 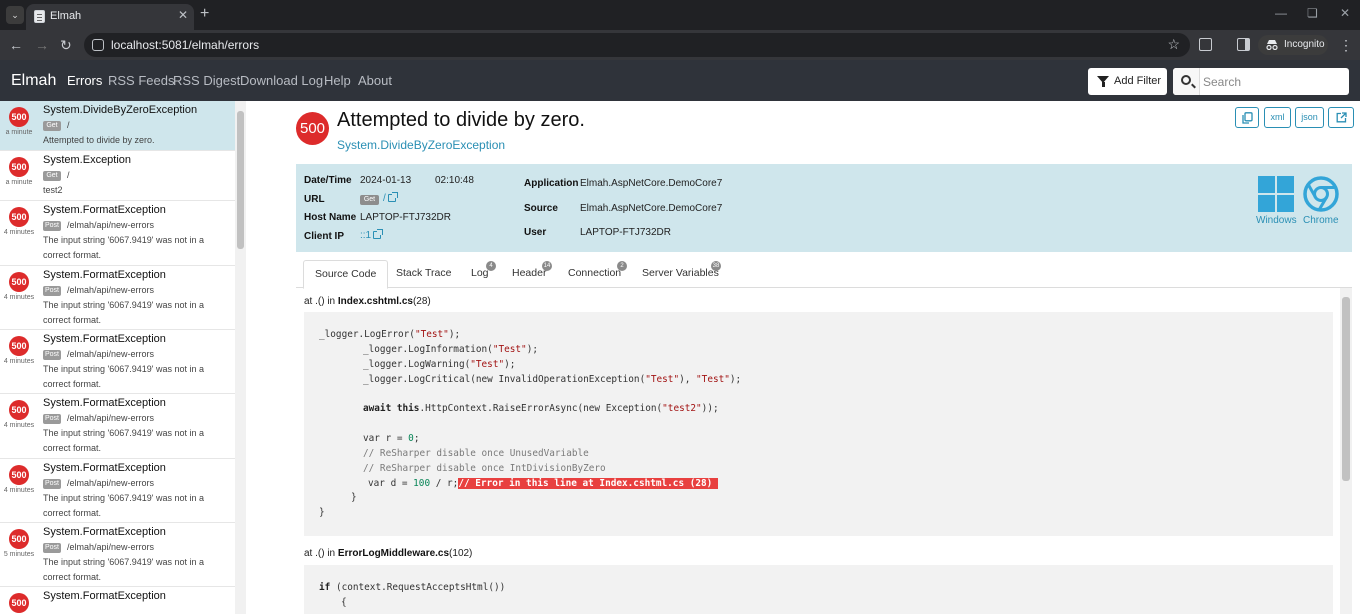 What do you see at coordinates (1281, 13) in the screenshot?
I see `minimize-icon: —` at bounding box center [1281, 13].